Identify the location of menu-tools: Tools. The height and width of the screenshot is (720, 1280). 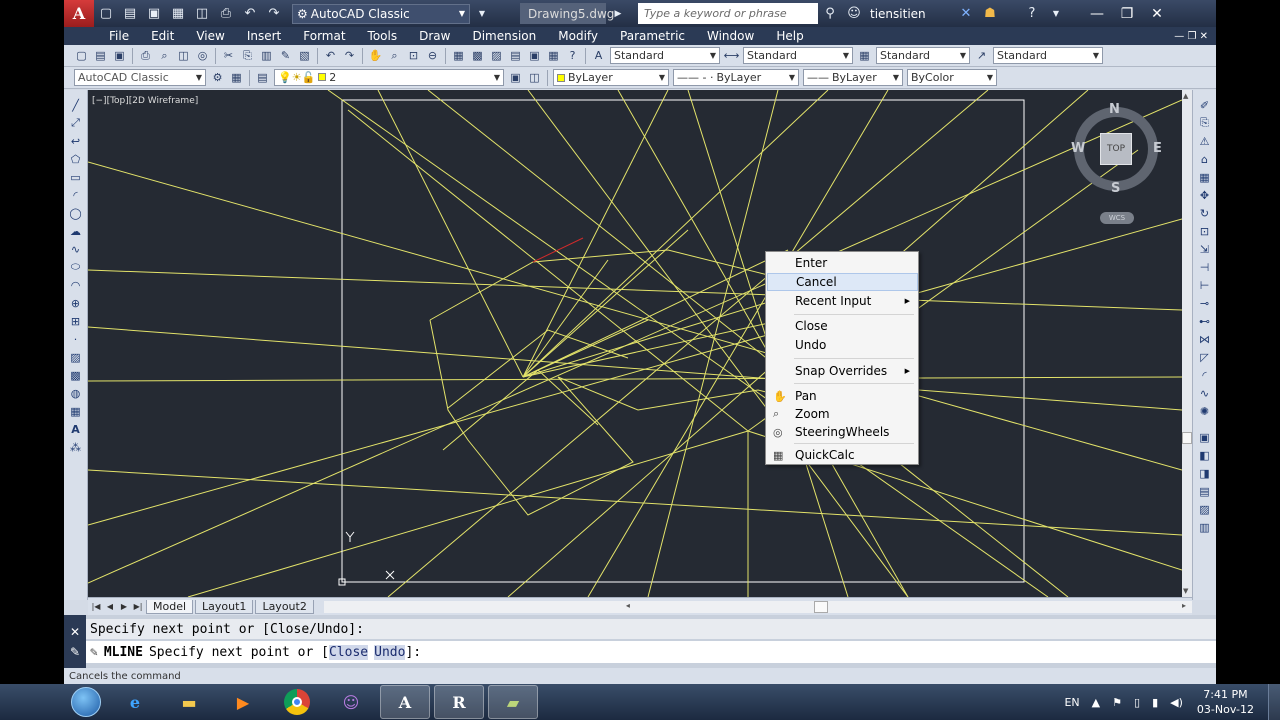
(383, 36).